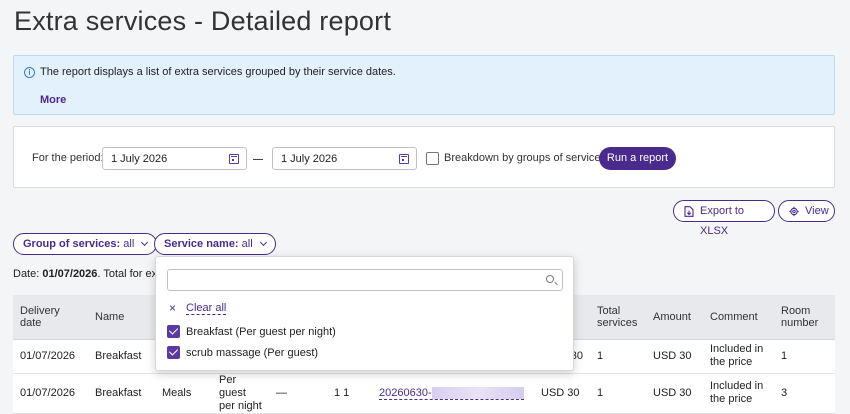  I want to click on option-label-breakfast: Breakfast (Per guest per night), so click(261, 332).